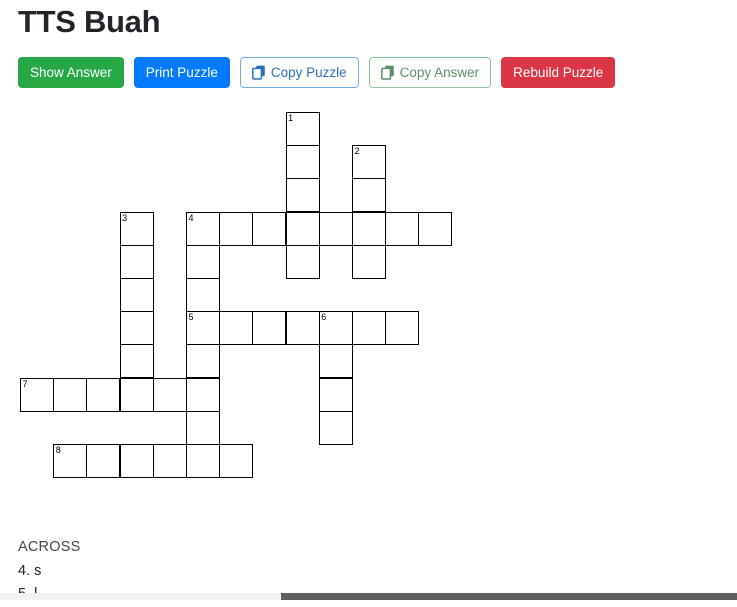 The width and height of the screenshot is (737, 607). What do you see at coordinates (357, 151) in the screenshot?
I see `cell-number: 2` at bounding box center [357, 151].